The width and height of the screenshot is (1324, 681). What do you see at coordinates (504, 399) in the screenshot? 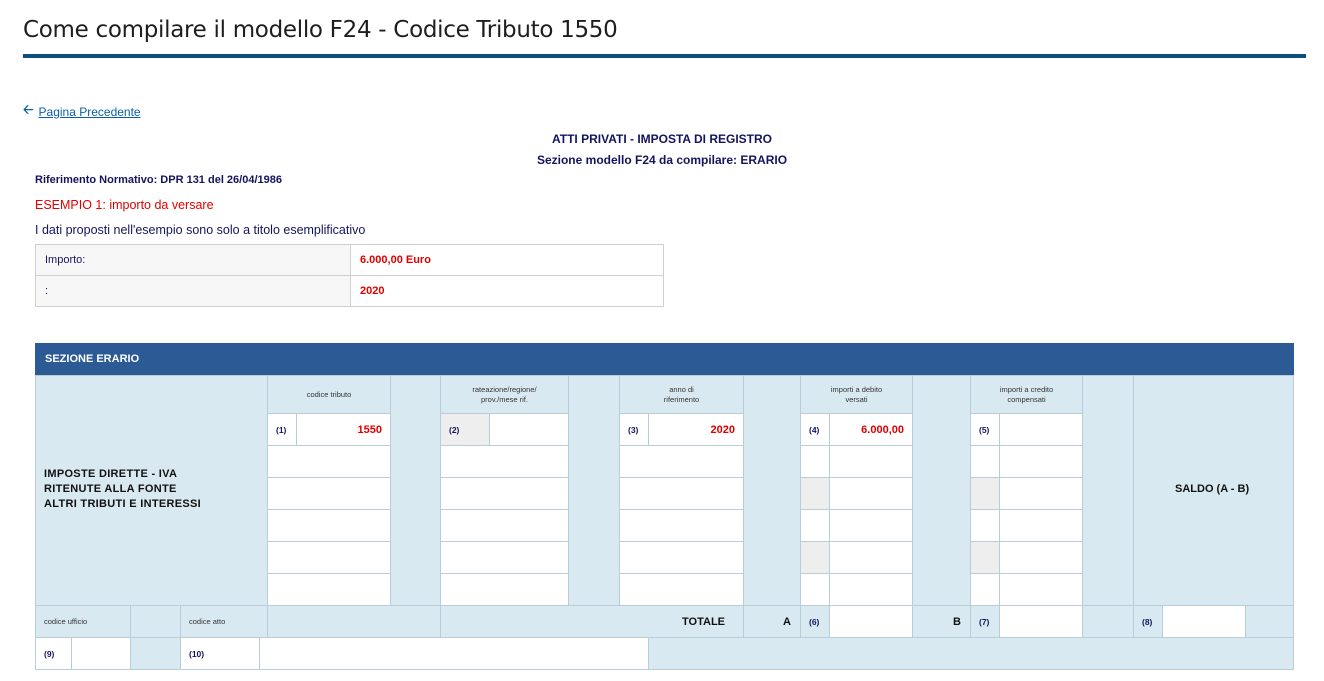
I see `col-header-line: prov./mese rif.` at bounding box center [504, 399].